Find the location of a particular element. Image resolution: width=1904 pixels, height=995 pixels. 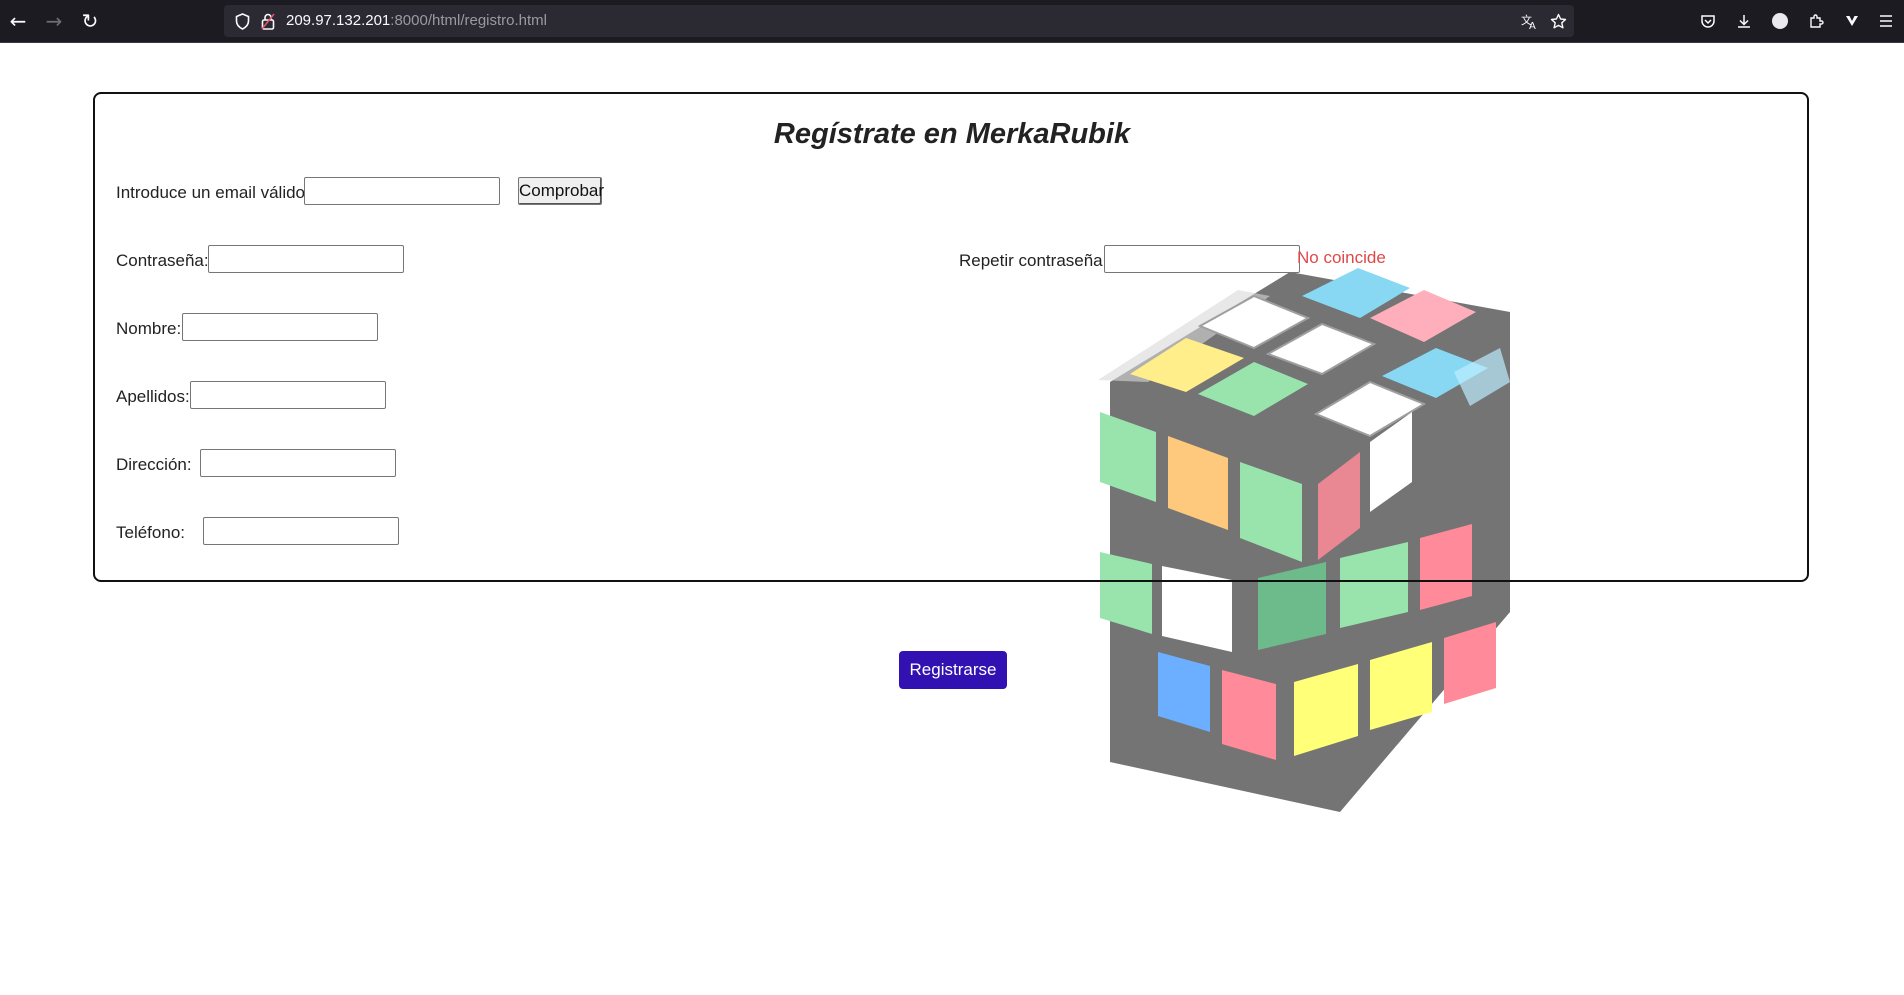

translate-icon: 文A is located at coordinates (1530, 21).